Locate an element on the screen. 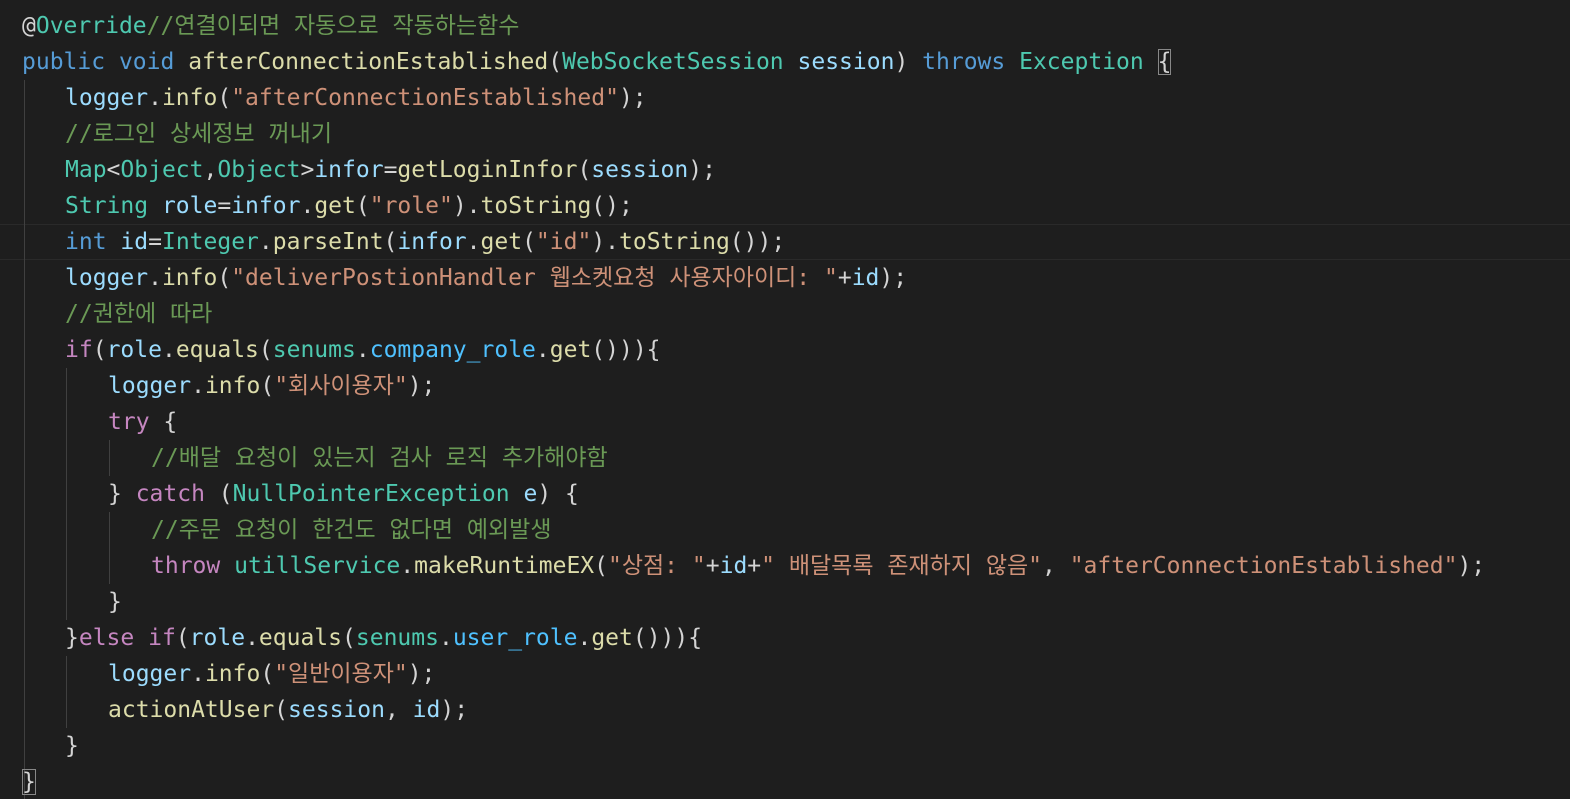 Image resolution: width=1570 pixels, height=799 pixels. code-token: Map is located at coordinates (86, 170).